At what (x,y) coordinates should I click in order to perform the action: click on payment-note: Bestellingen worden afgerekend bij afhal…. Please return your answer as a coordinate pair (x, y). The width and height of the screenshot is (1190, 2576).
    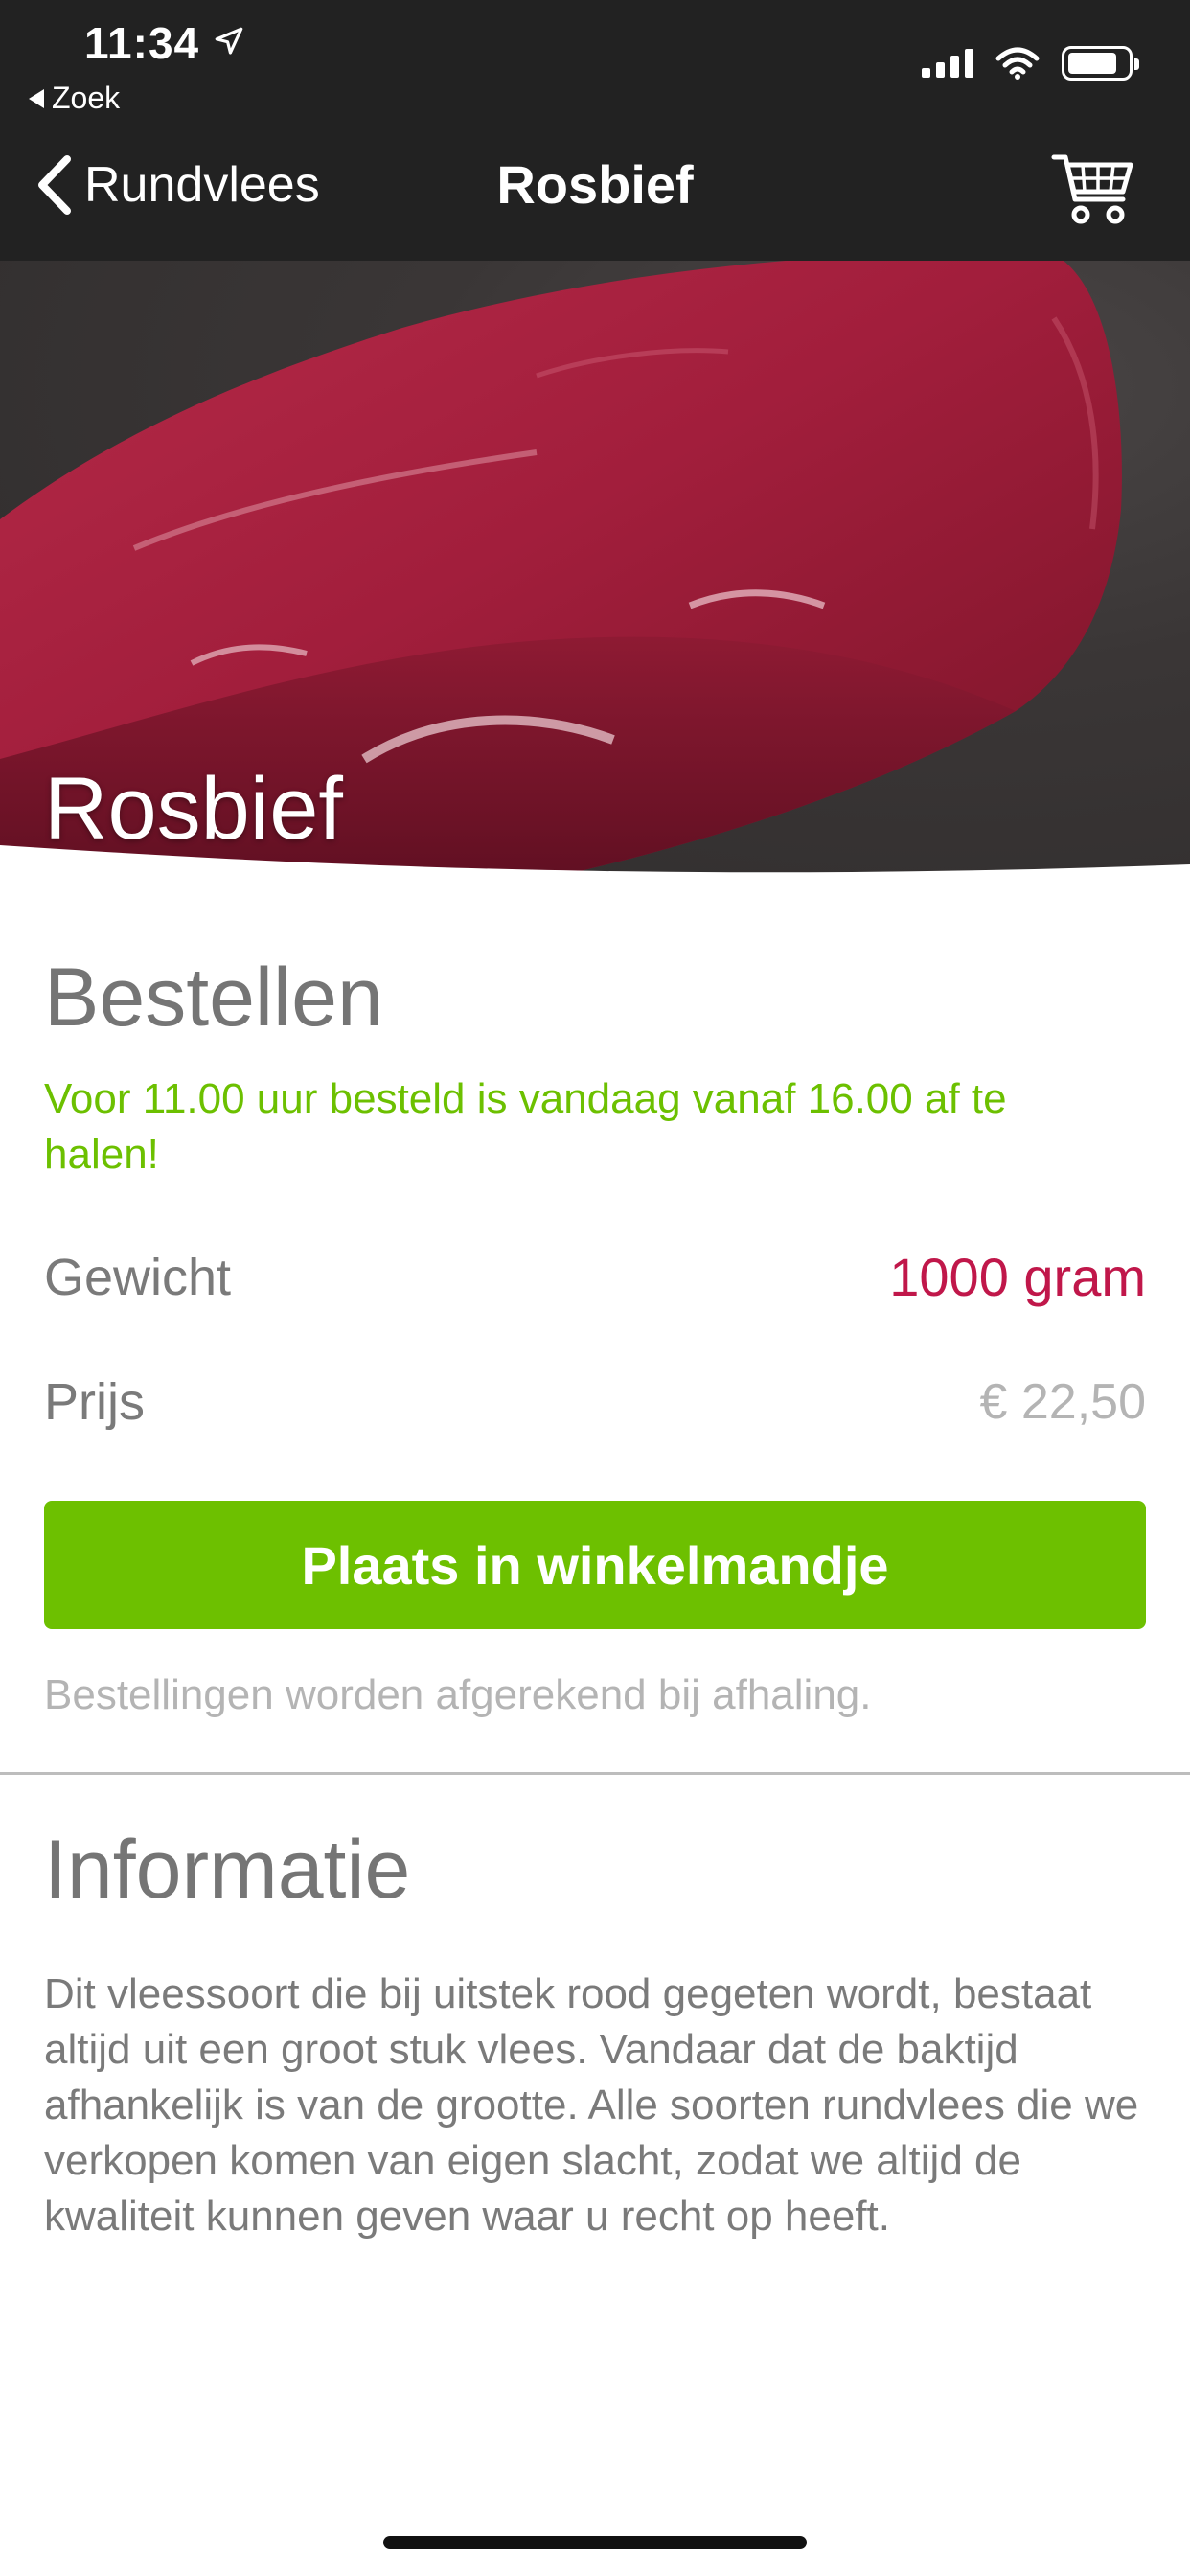
    Looking at the image, I should click on (458, 1694).